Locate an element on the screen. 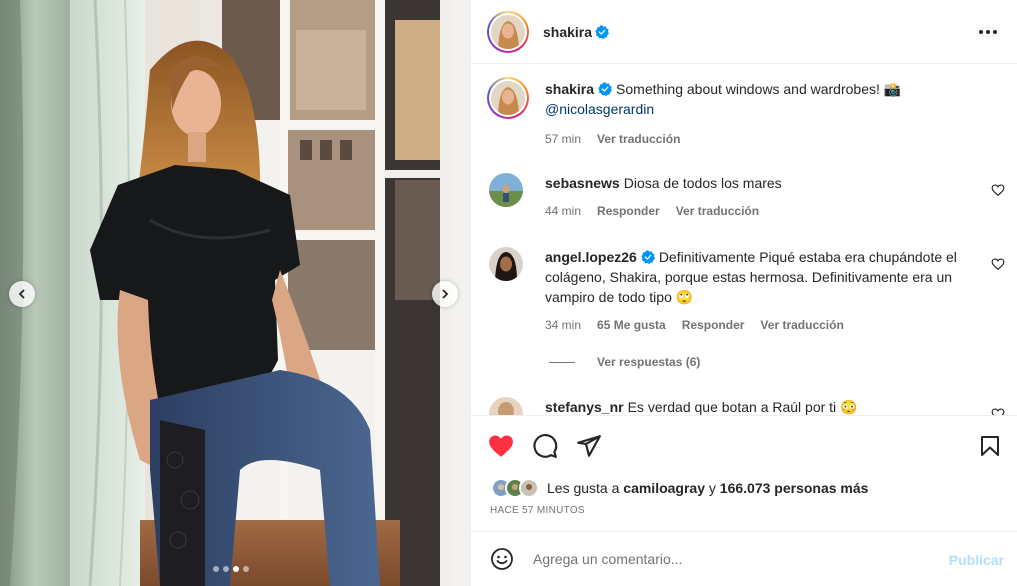 This screenshot has height=586, width=1017. paper-plane-icon is located at coordinates (589, 446).